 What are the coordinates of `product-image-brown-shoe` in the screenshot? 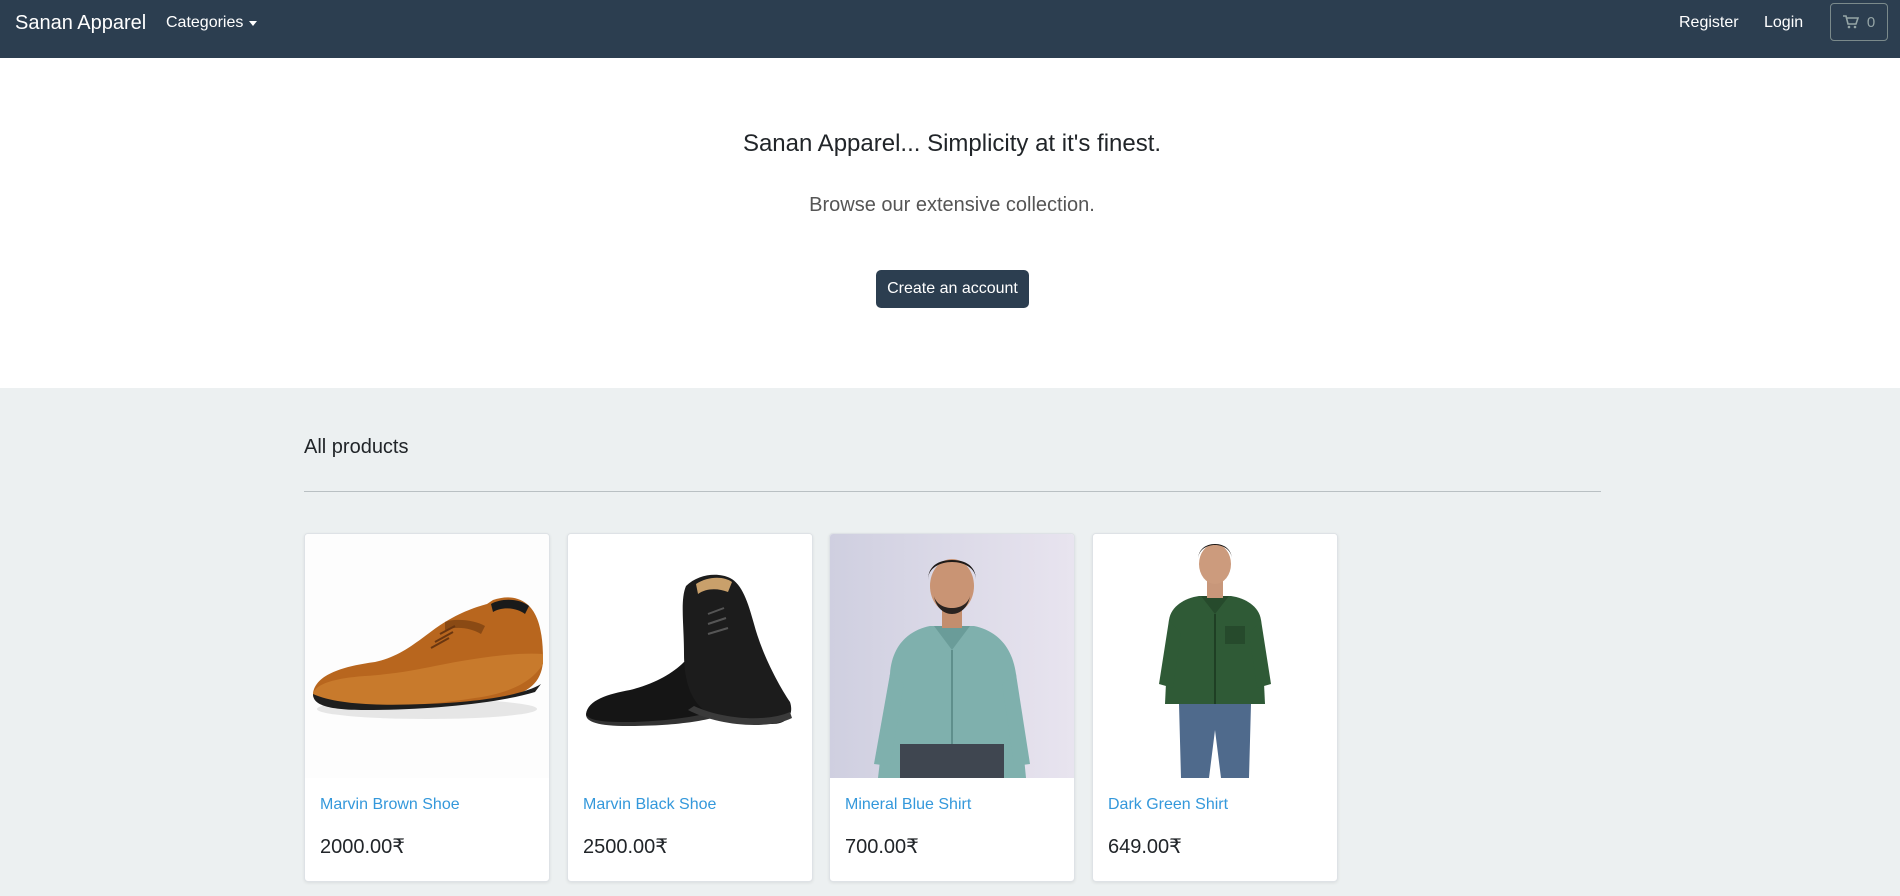 It's located at (427, 656).